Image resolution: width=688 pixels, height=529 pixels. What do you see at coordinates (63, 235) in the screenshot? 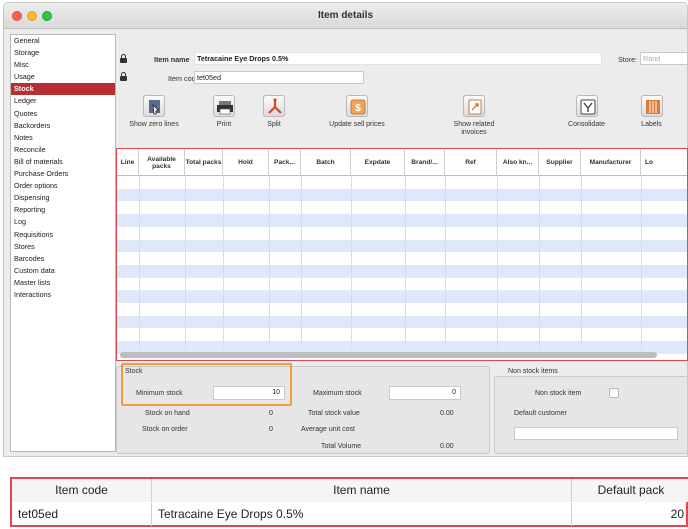
I see `sidebar-item-requisitions: Requisitions` at bounding box center [63, 235].